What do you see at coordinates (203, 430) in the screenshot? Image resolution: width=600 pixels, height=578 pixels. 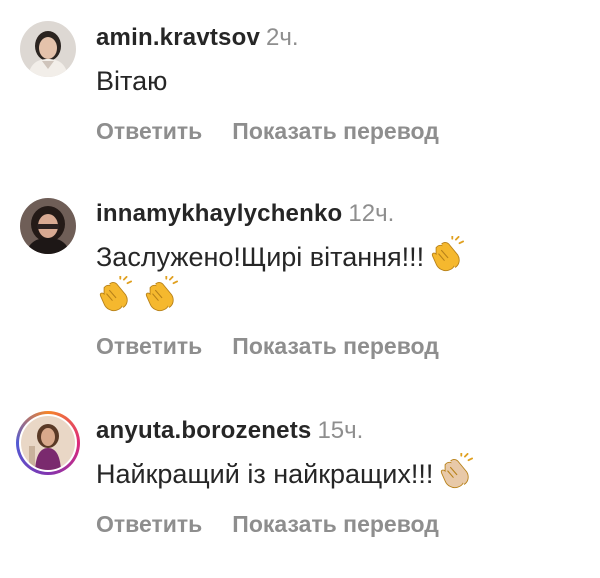 I see `username: anyuta.borozenets` at bounding box center [203, 430].